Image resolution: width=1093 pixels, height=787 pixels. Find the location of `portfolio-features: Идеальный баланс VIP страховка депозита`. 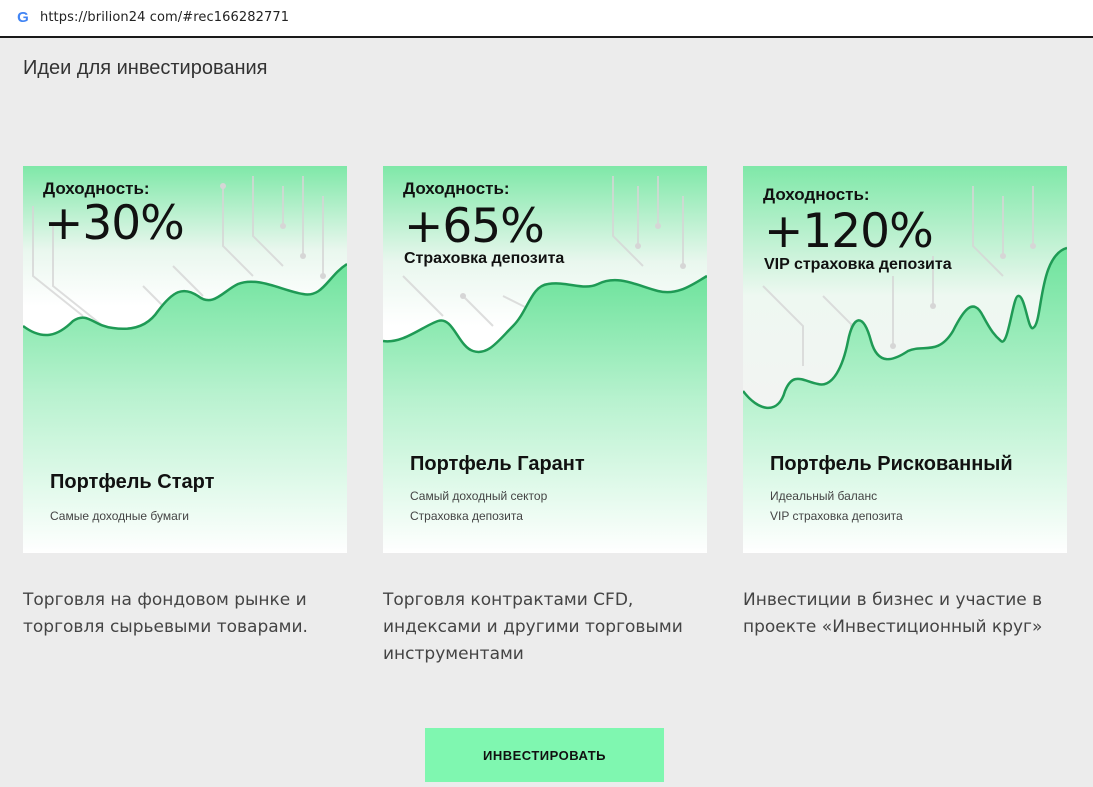

portfolio-features: Идеальный баланс VIP страховка депозита is located at coordinates (836, 506).